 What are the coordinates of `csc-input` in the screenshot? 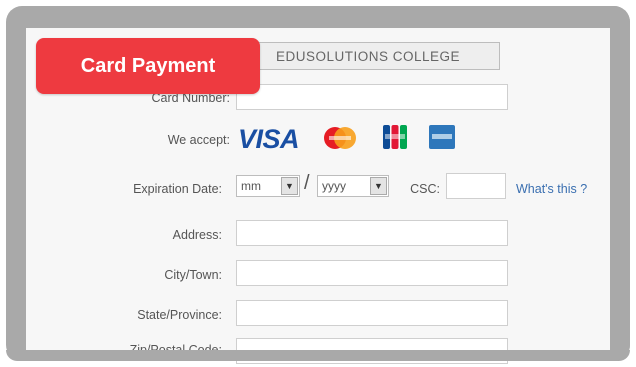 It's located at (476, 186).